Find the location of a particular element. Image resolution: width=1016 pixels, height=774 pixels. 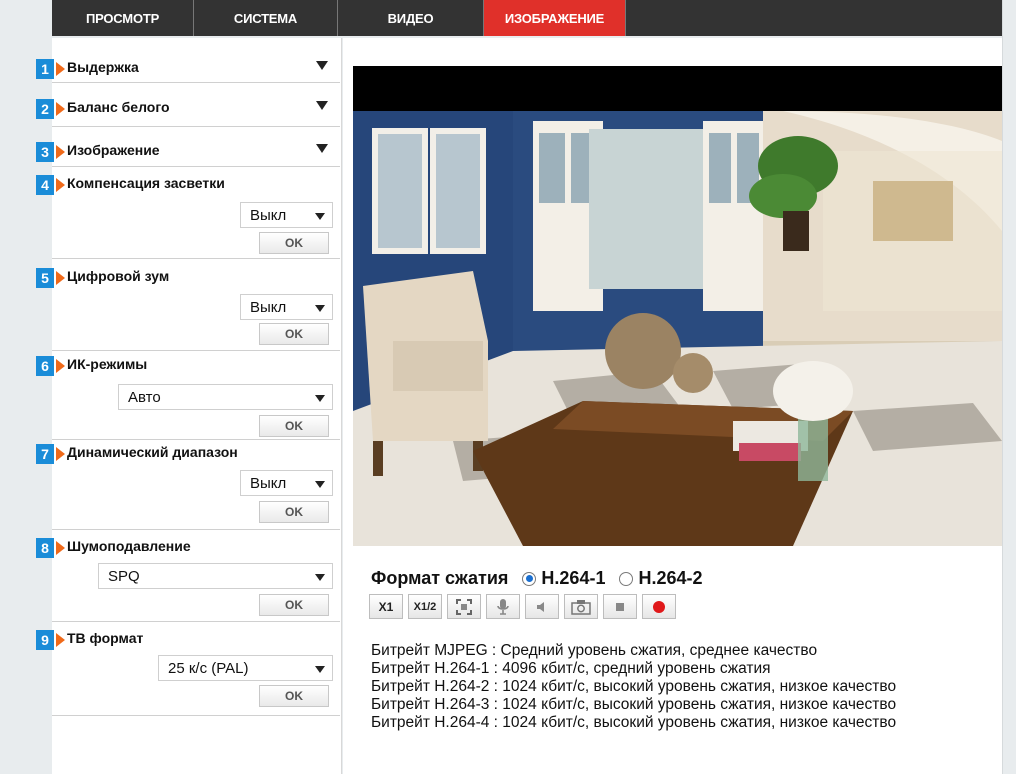

section-exposure: 1 Выдержка is located at coordinates (188, 60).